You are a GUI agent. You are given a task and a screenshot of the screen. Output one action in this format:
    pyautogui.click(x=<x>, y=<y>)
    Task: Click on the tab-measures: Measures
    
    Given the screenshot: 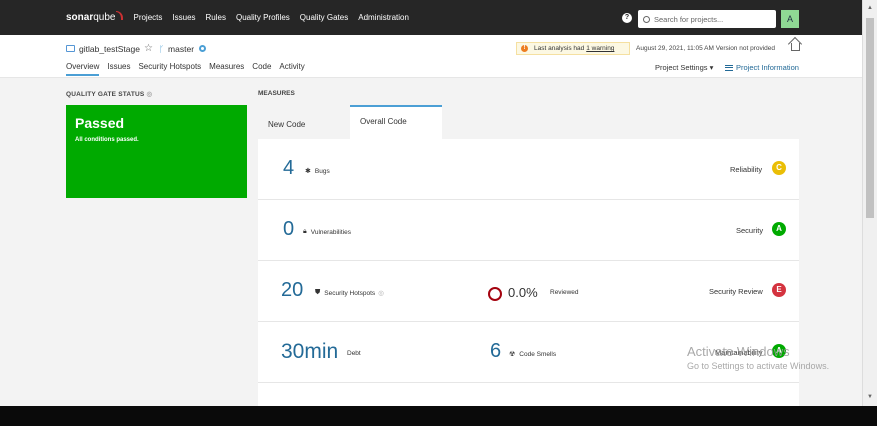 What is the action you would take?
    pyautogui.click(x=226, y=69)
    